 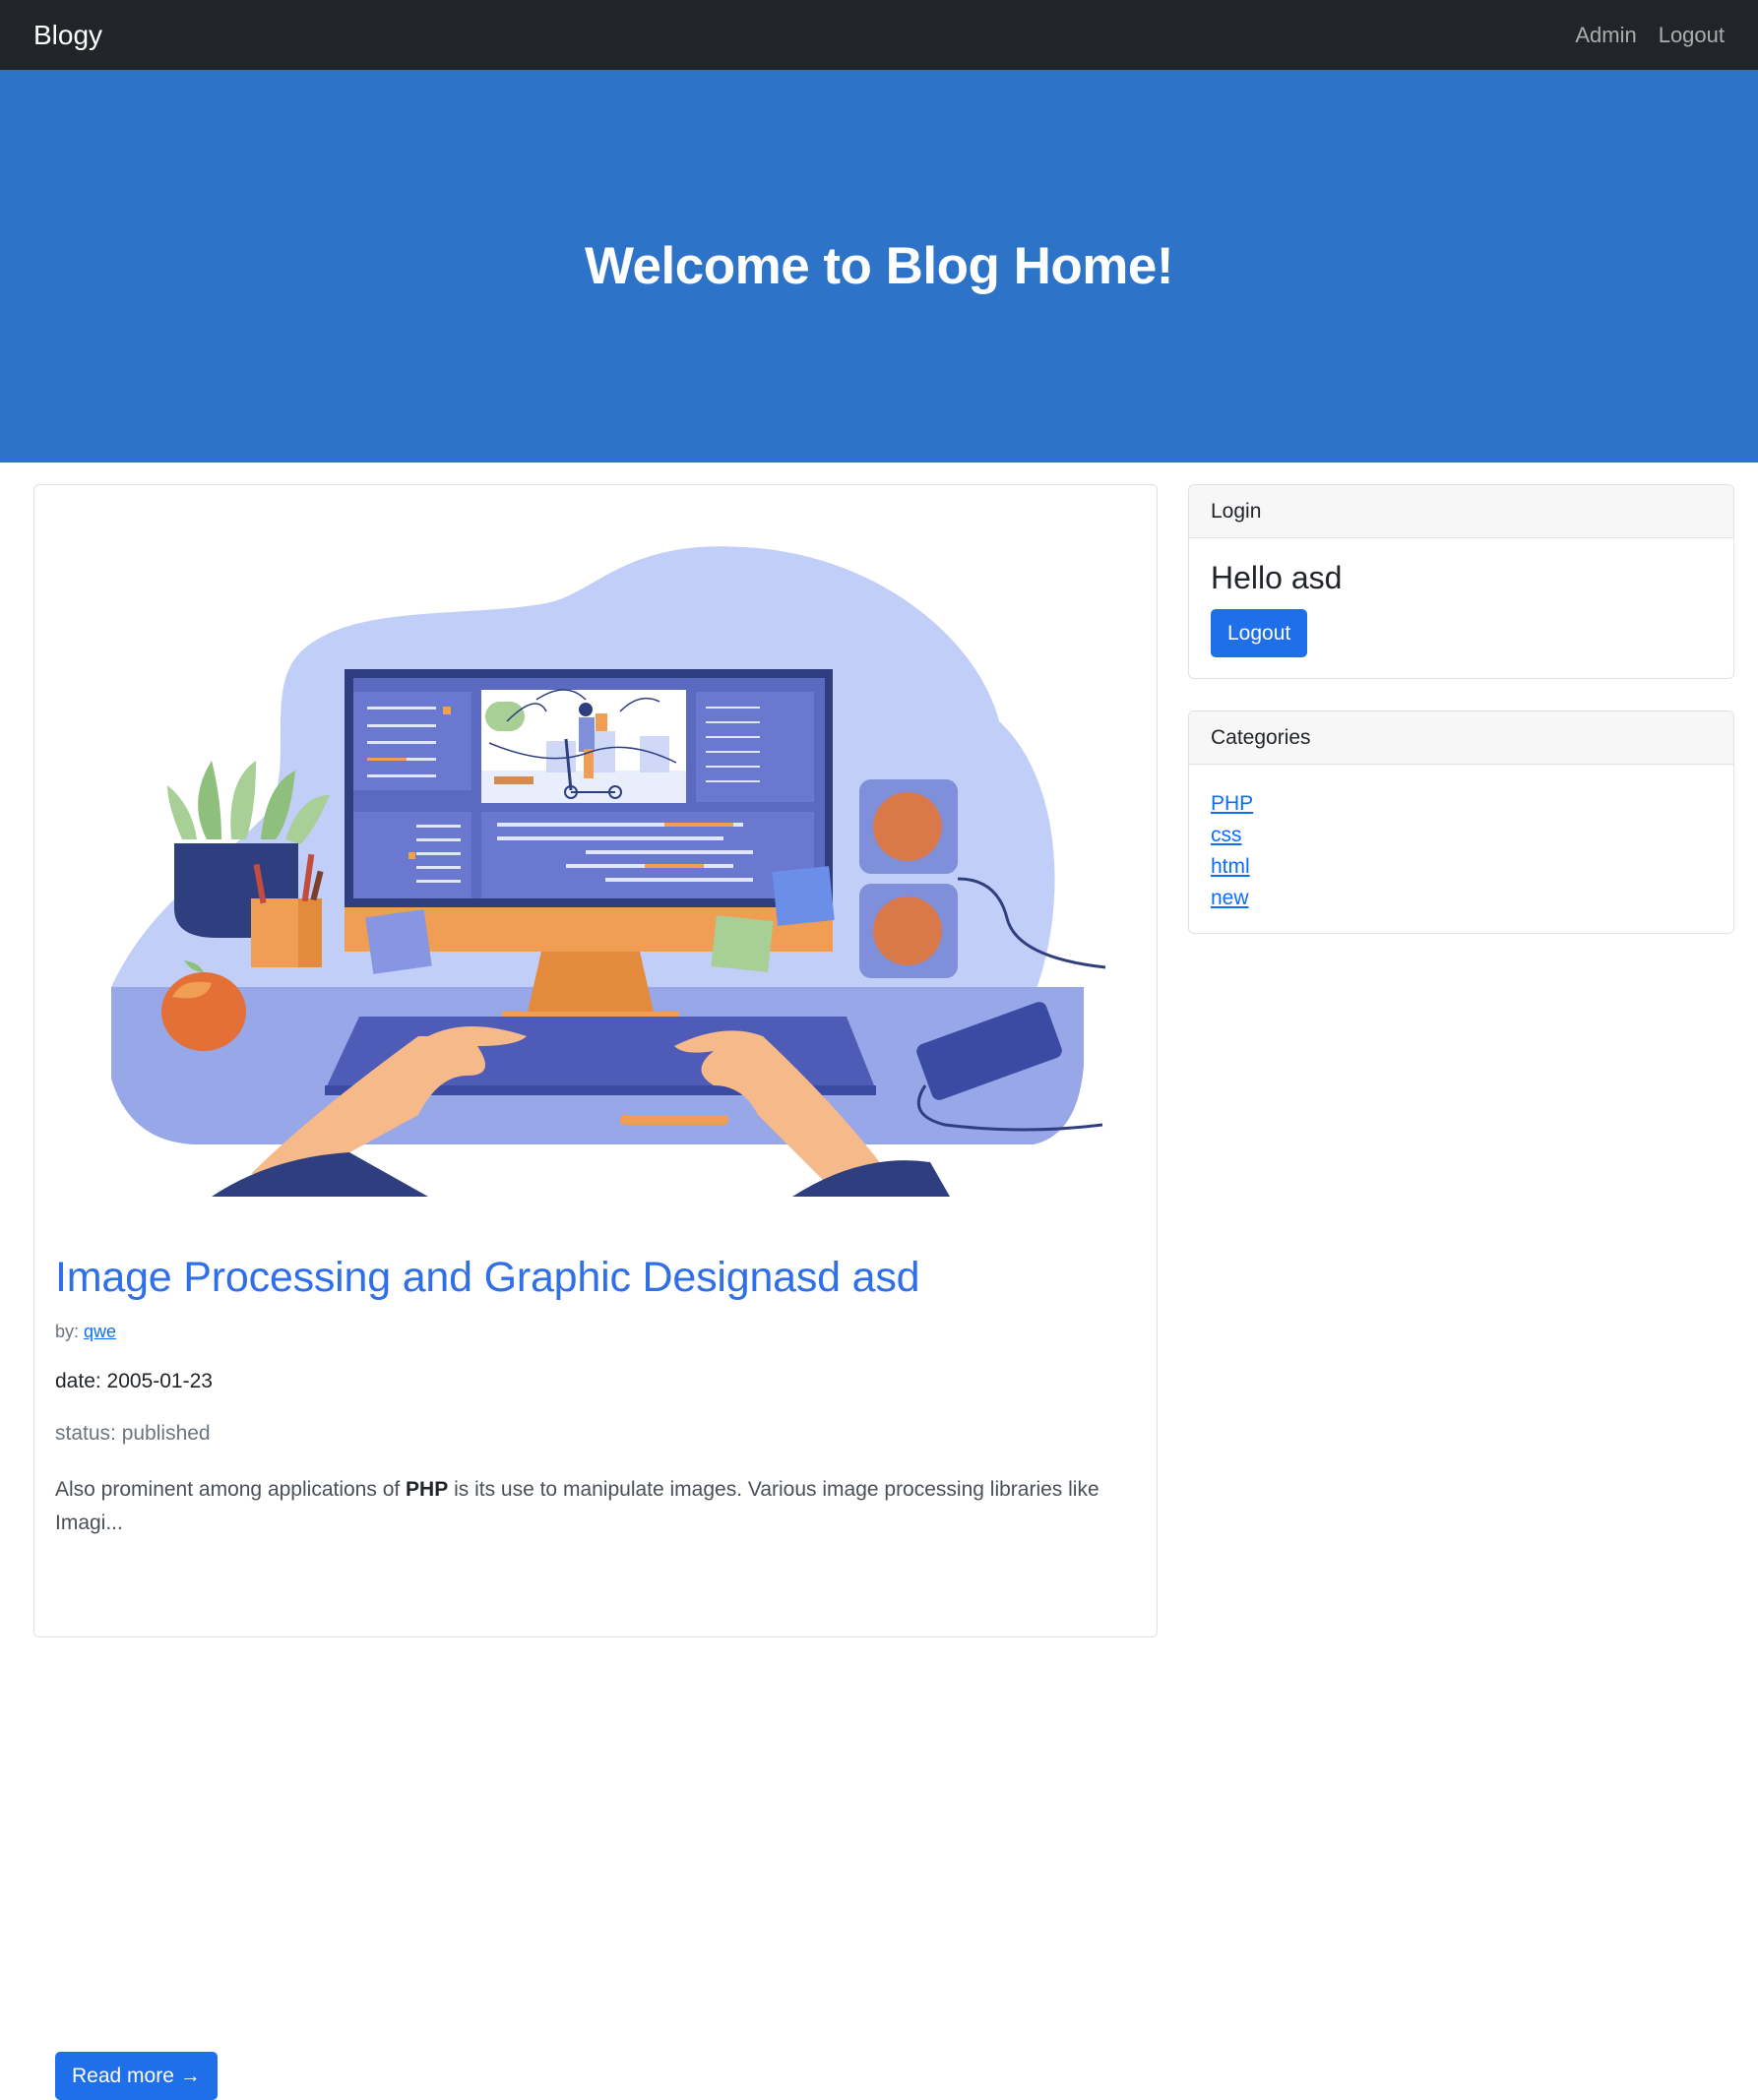 What do you see at coordinates (1461, 738) in the screenshot?
I see `categories-card-header: Categories` at bounding box center [1461, 738].